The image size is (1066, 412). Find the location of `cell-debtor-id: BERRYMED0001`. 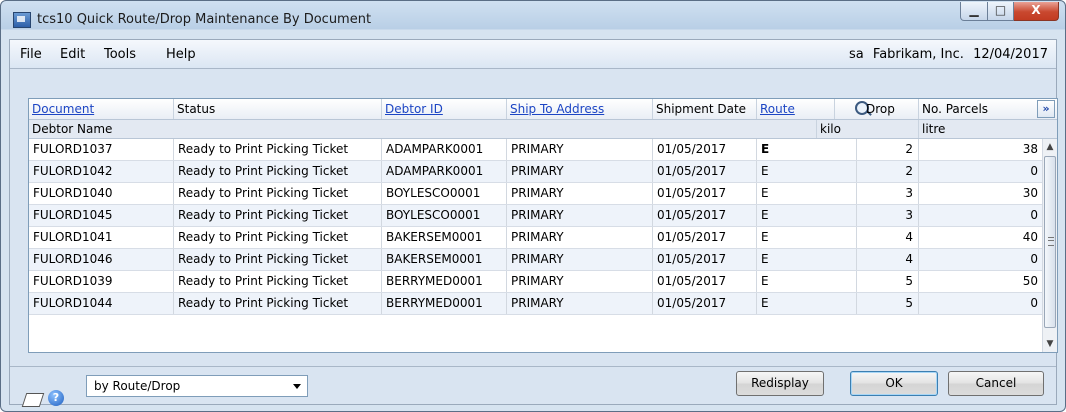

cell-debtor-id: BERRYMED0001 is located at coordinates (444, 281).